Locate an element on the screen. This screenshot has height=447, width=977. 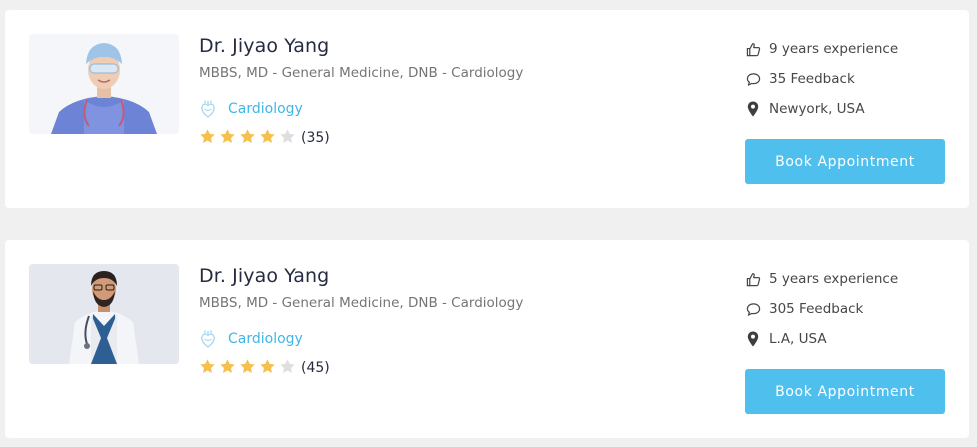
feedback-text: 305 Feedback is located at coordinates (816, 309).